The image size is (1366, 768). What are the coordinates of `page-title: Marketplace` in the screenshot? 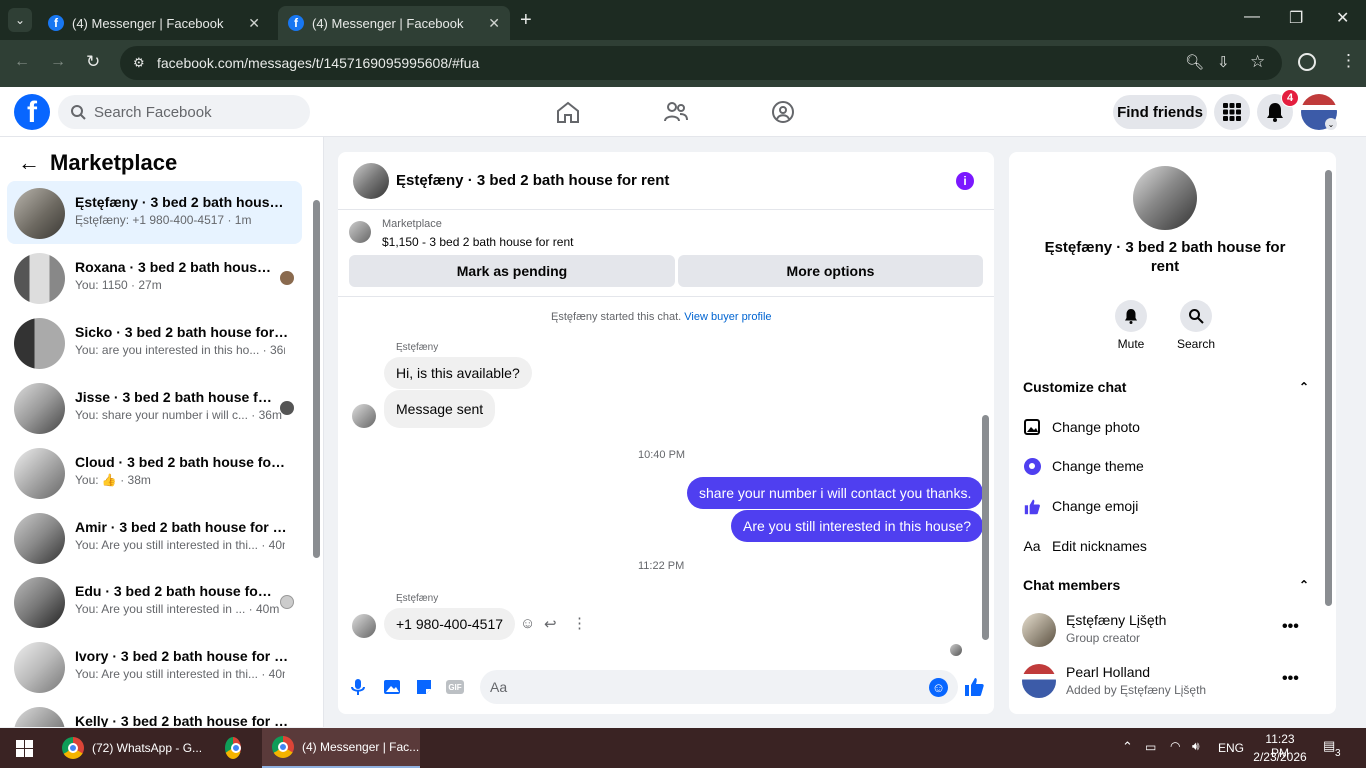 It's located at (114, 162).